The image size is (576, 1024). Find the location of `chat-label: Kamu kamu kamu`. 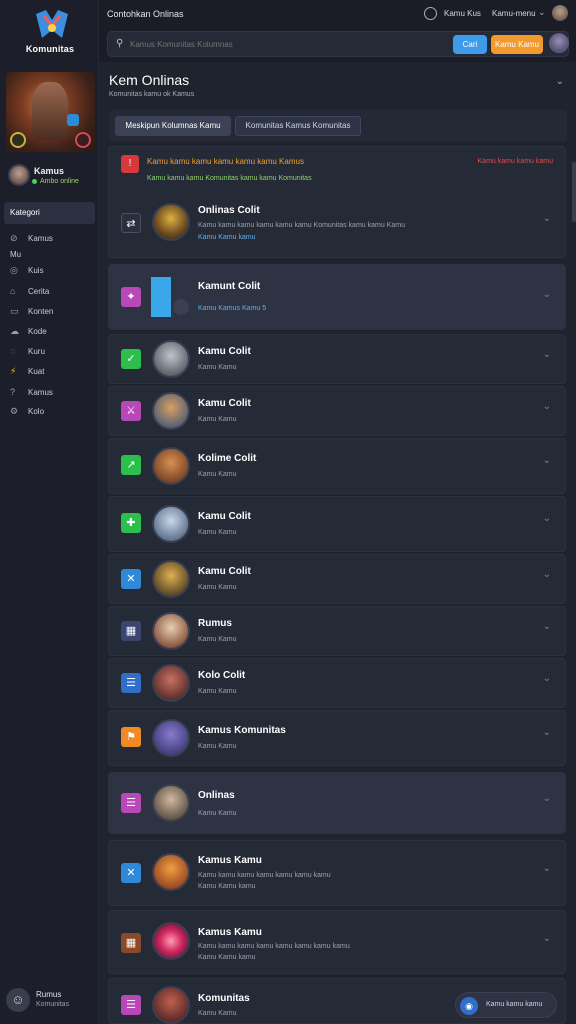

chat-label: Kamu kamu kamu is located at coordinates (514, 1004).